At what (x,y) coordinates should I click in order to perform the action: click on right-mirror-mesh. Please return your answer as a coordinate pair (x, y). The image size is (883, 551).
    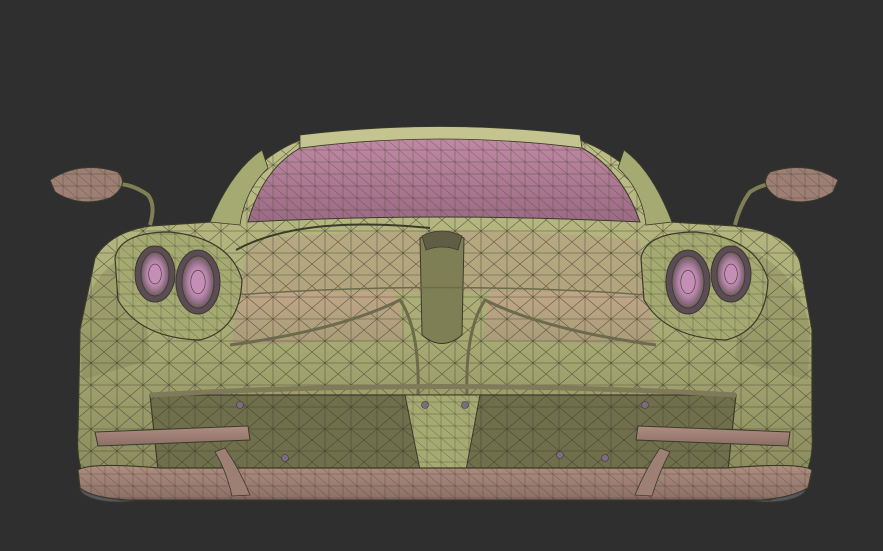
    Looking at the image, I should click on (801, 184).